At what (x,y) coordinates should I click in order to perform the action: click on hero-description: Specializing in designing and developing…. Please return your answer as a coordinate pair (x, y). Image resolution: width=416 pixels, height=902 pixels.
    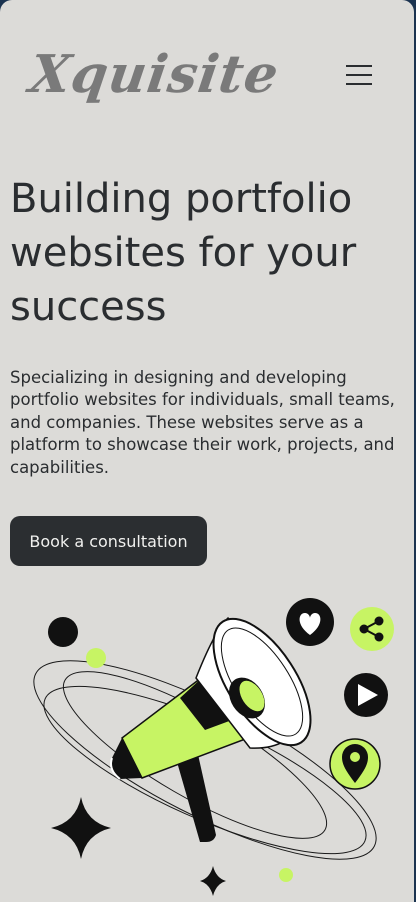
    Looking at the image, I should click on (202, 422).